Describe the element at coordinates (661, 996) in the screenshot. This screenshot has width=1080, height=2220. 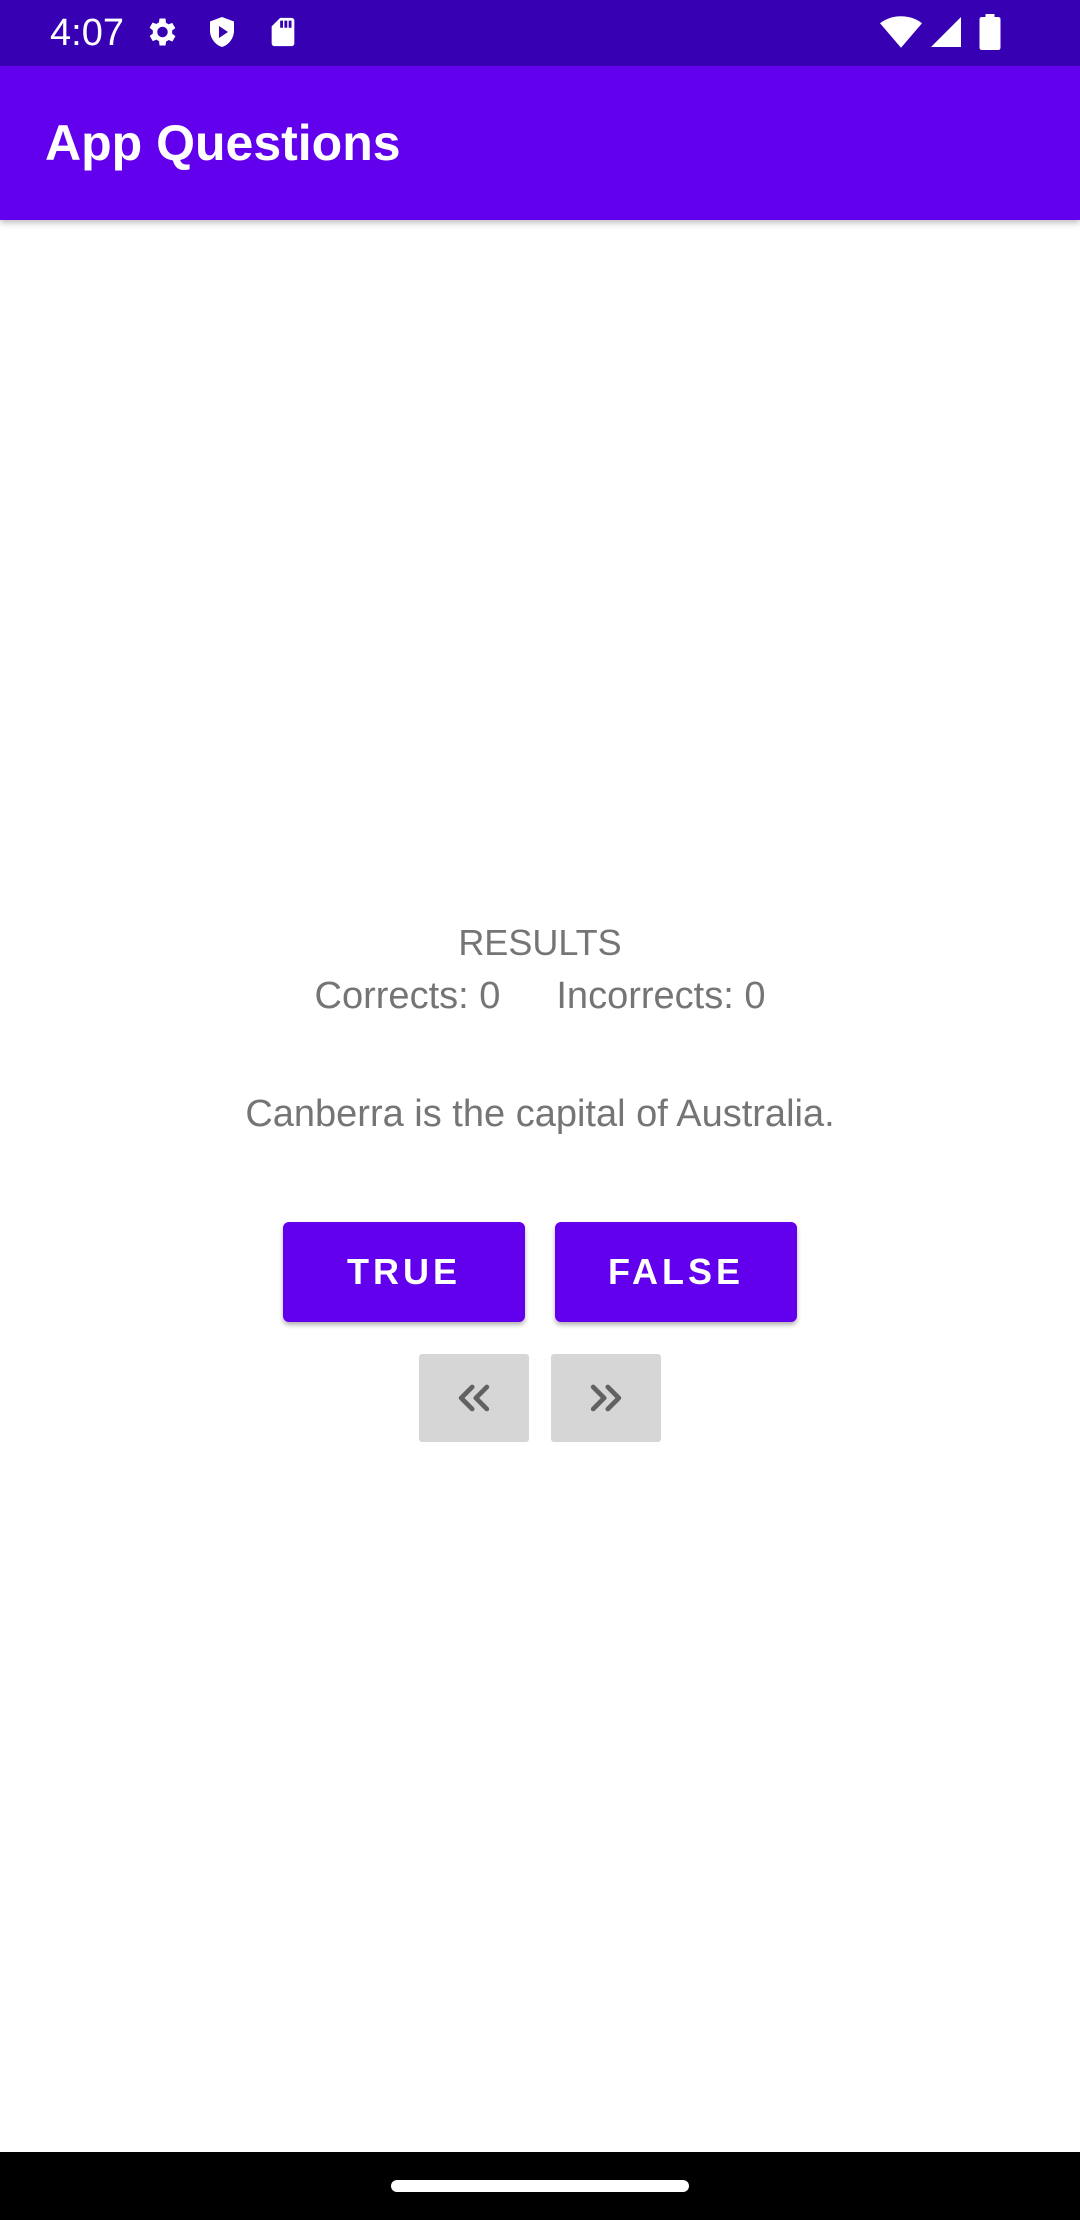
I see `incorrects-count: Incorrects: 0` at that location.